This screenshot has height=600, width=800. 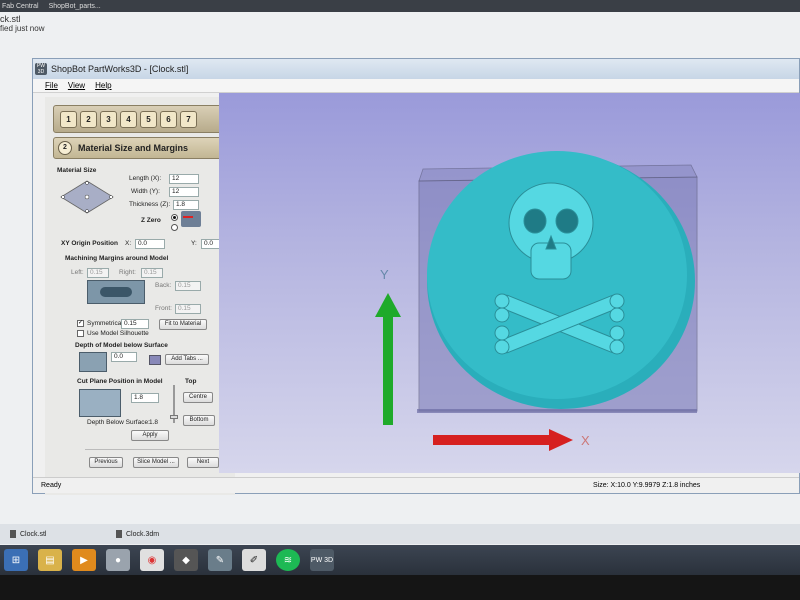 What do you see at coordinates (68, 119) in the screenshot?
I see `step-1-button: 1` at bounding box center [68, 119].